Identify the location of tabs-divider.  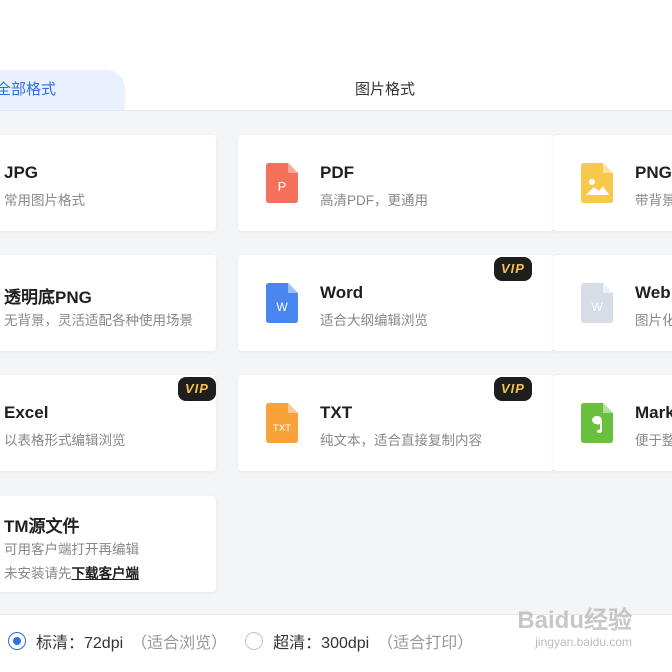
(336, 110).